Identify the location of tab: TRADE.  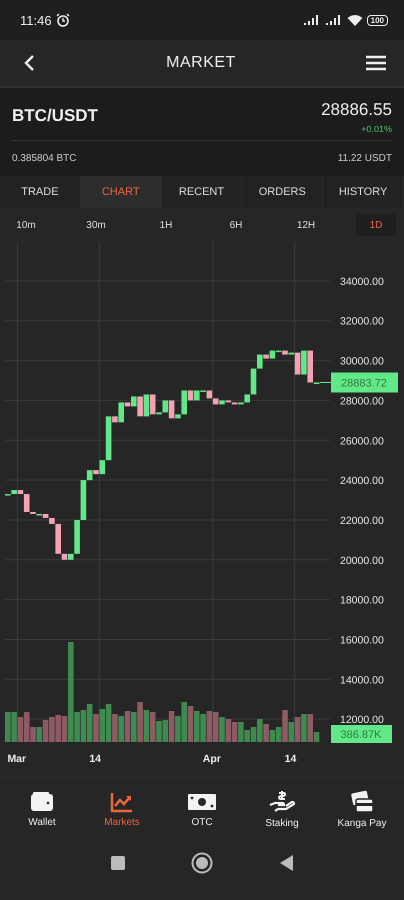
(40, 192).